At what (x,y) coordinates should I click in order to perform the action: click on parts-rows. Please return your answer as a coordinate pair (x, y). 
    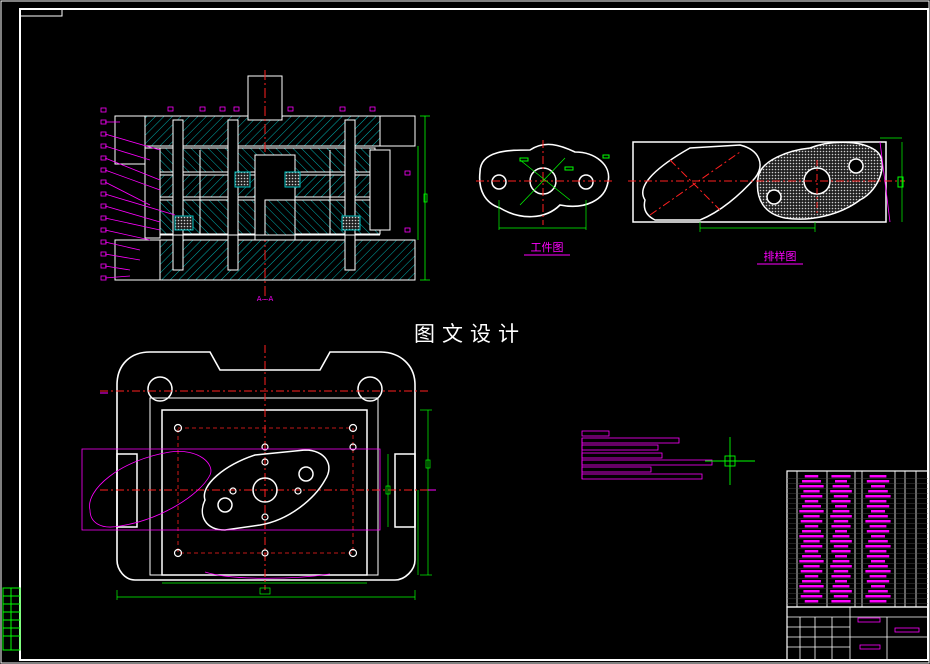
    Looking at the image, I should click on (857, 539).